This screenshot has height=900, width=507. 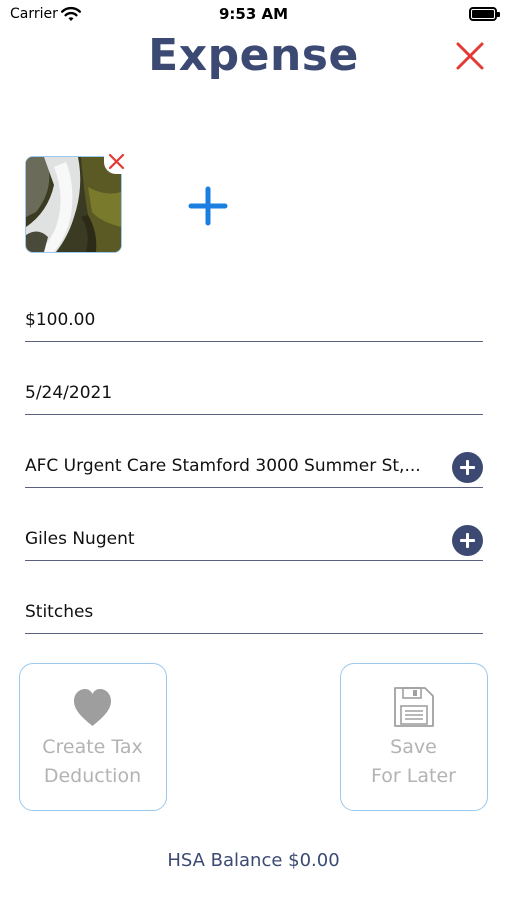 What do you see at coordinates (414, 707) in the screenshot?
I see `save-document-icon` at bounding box center [414, 707].